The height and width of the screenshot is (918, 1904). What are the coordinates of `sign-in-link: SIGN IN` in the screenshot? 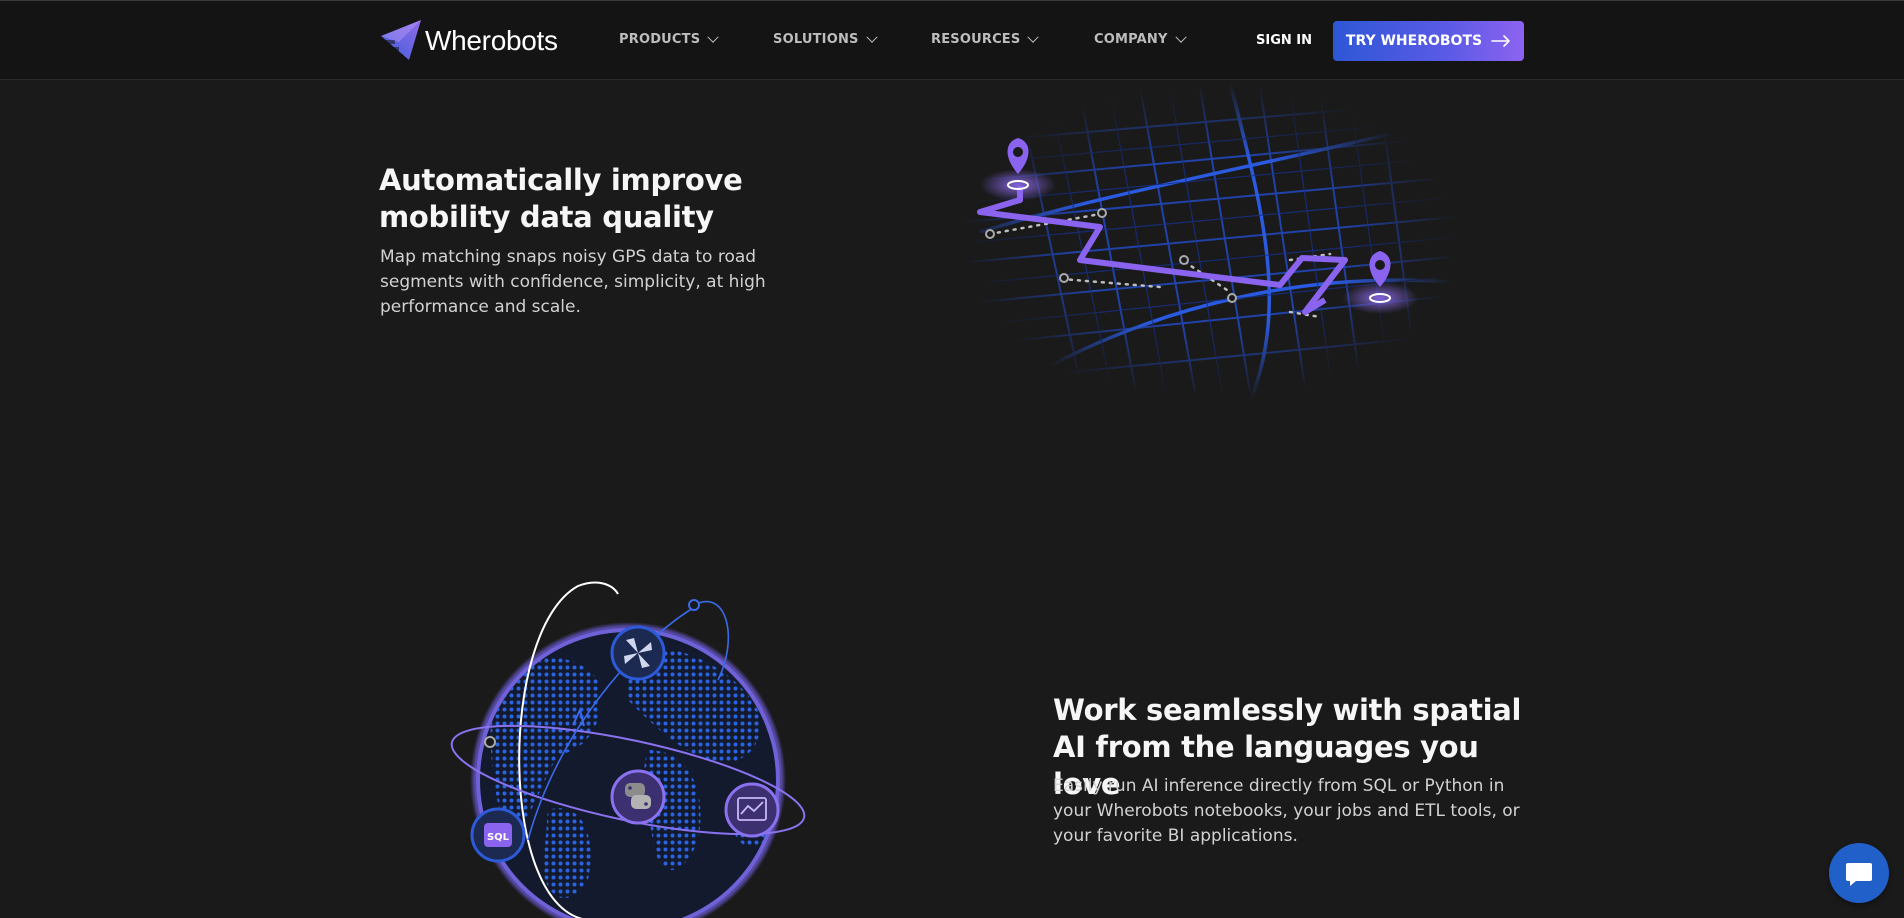 It's located at (1284, 40).